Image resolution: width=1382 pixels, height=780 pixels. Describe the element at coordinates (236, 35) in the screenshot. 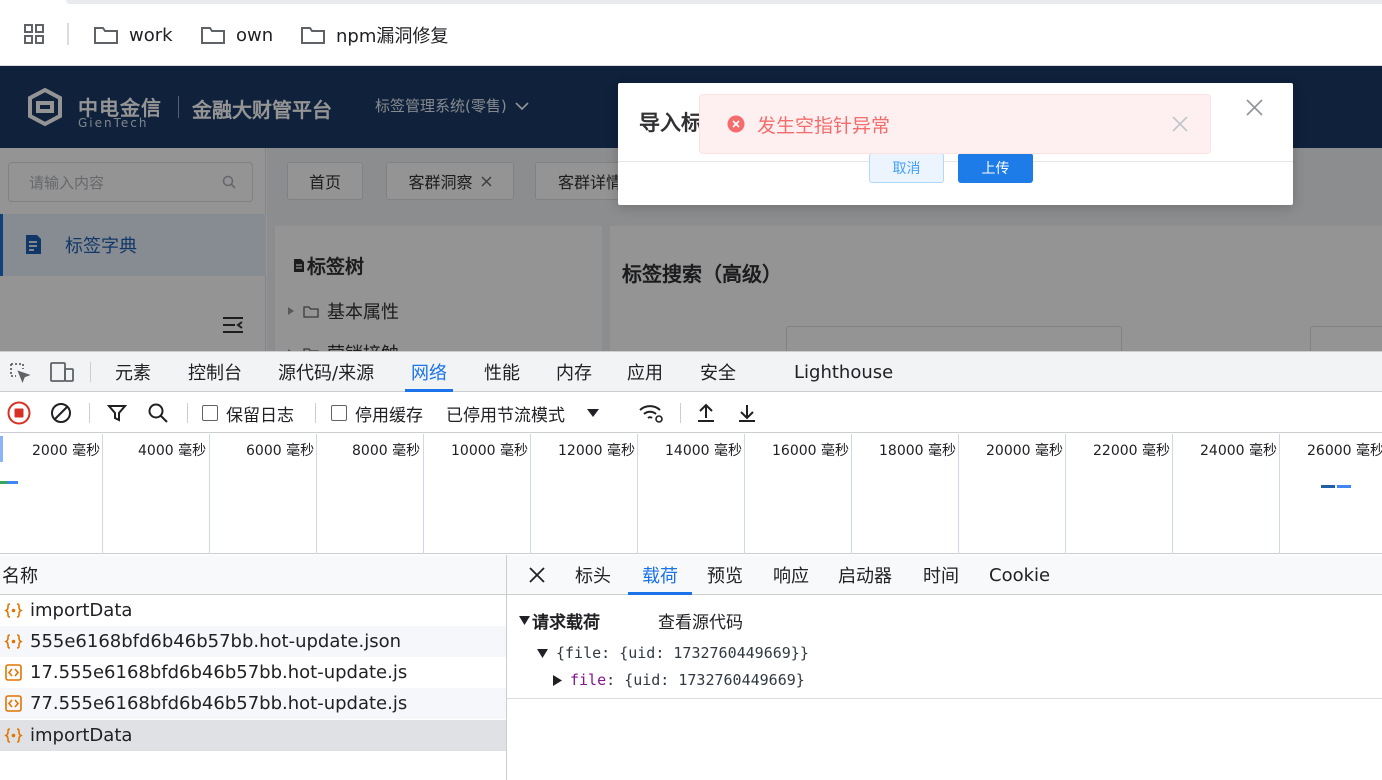

I see `bookmark-own: own` at that location.